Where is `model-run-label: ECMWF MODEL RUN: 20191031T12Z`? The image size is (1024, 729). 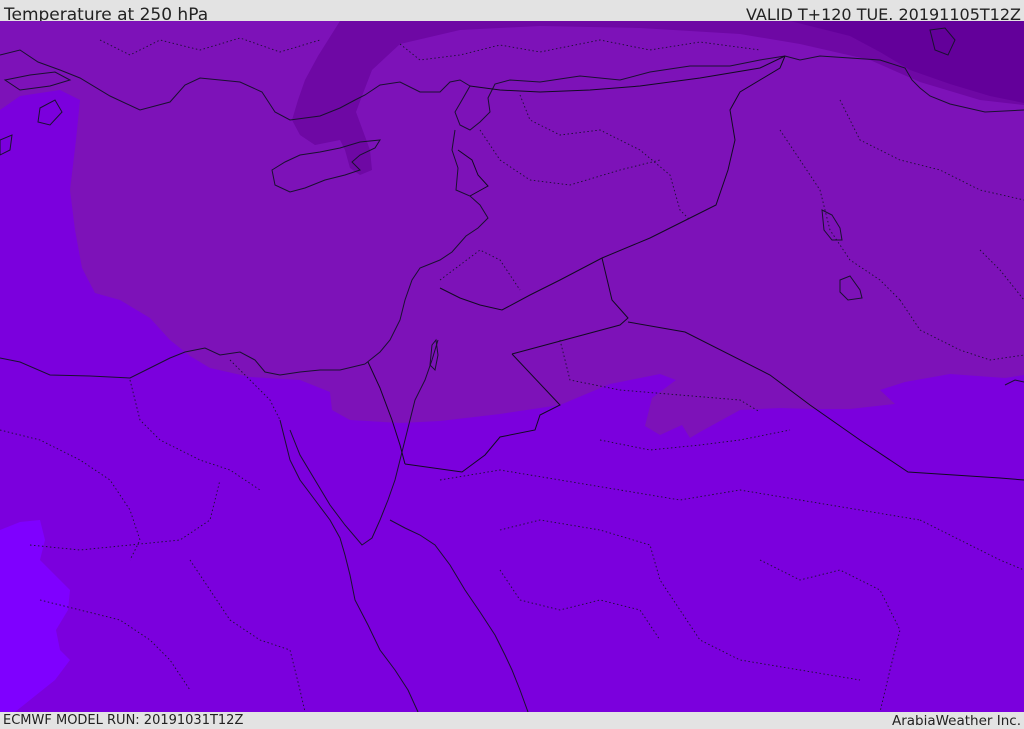
model-run-label: ECMWF MODEL RUN: 20191031T12Z is located at coordinates (123, 720).